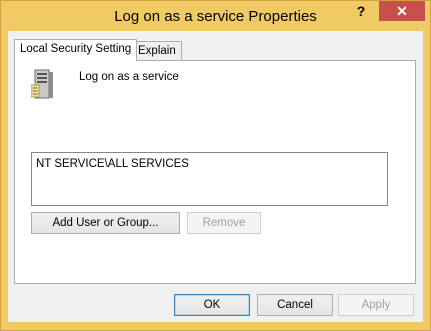 The height and width of the screenshot is (331, 431). Describe the element at coordinates (157, 51) in the screenshot. I see `tab-explain: Explain` at that location.